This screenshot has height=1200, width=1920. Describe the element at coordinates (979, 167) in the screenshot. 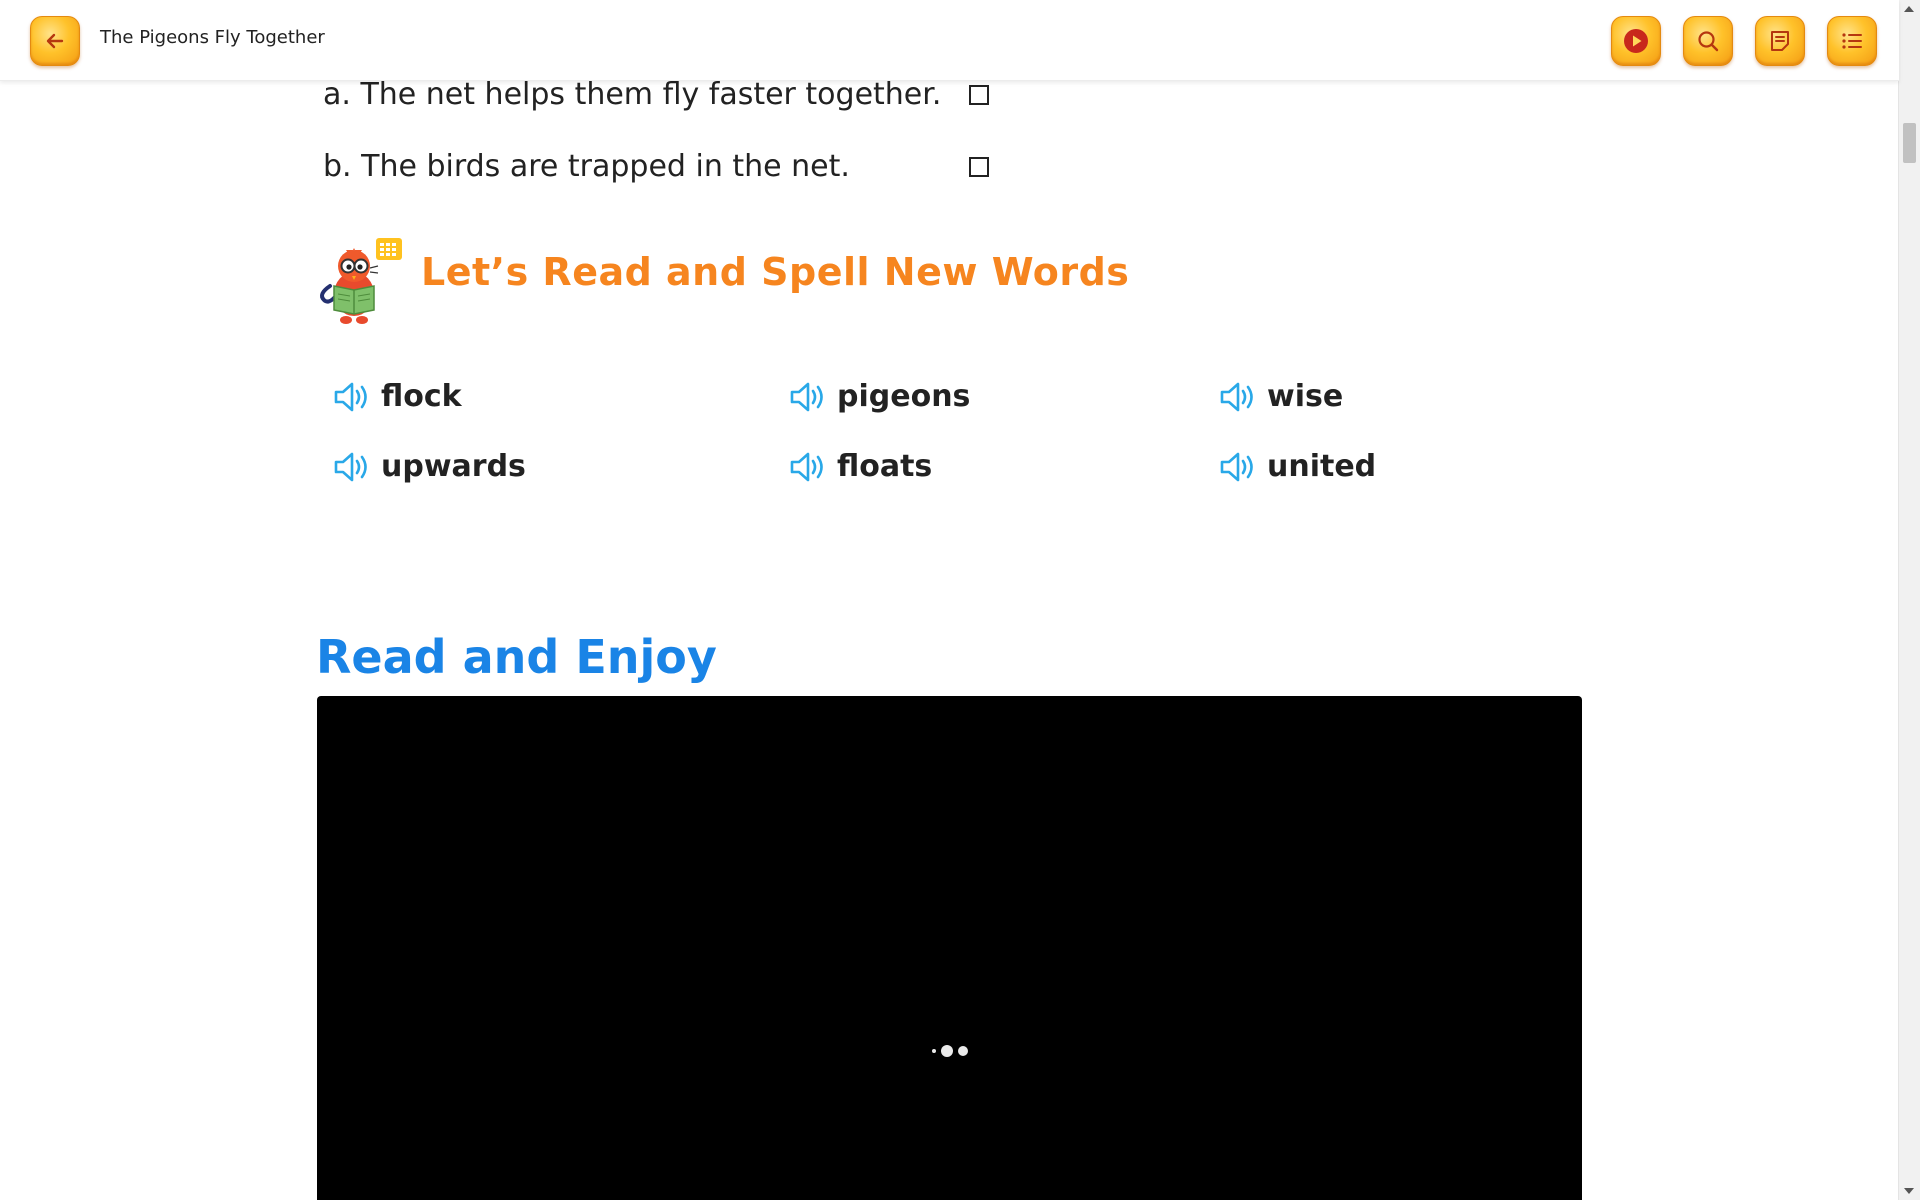

I see `quiz-checkbox-b` at that location.